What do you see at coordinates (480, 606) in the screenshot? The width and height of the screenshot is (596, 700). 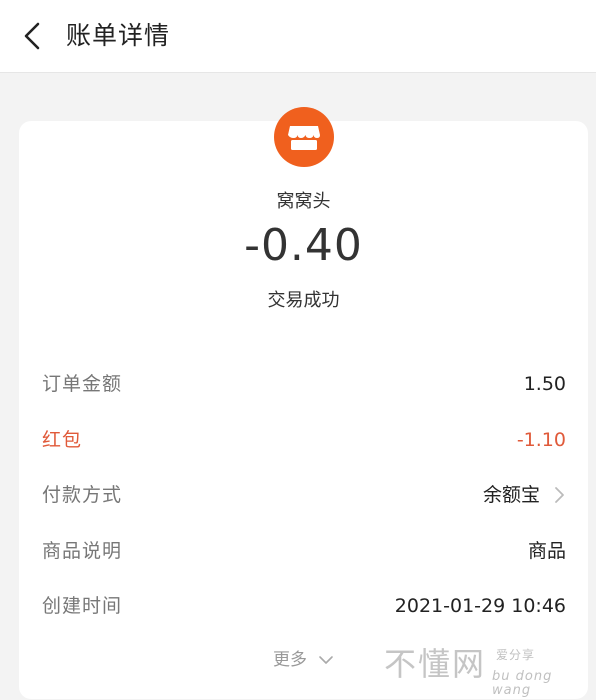 I see `created-time-value: 2021-01-29 10:46` at bounding box center [480, 606].